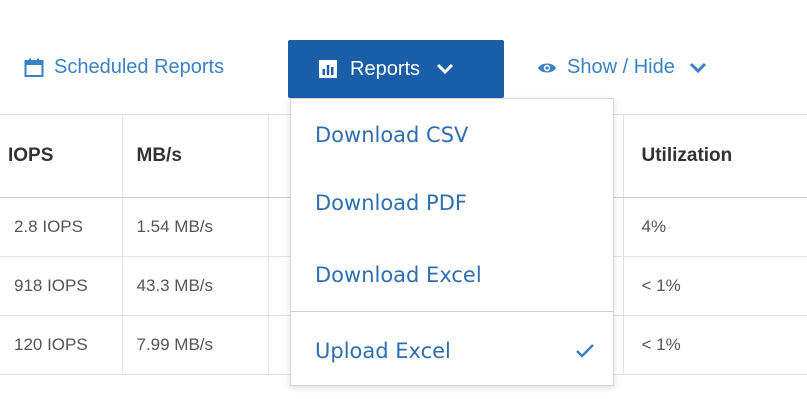  Describe the element at coordinates (61, 227) in the screenshot. I see `cell-iops: 2.8 IOPS` at that location.